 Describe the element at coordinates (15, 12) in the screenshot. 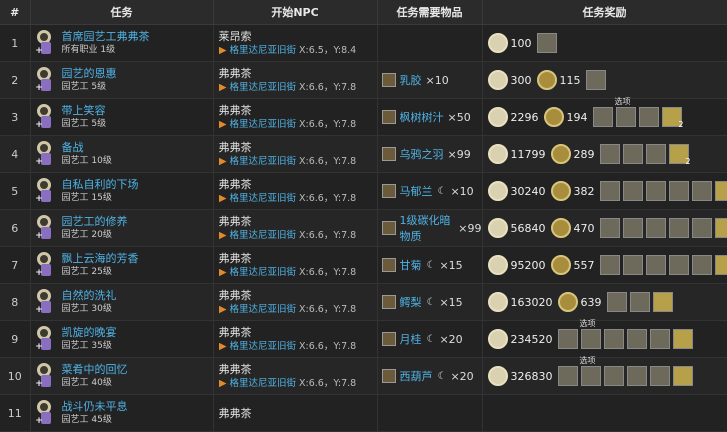

I see `col-header-number: #` at that location.